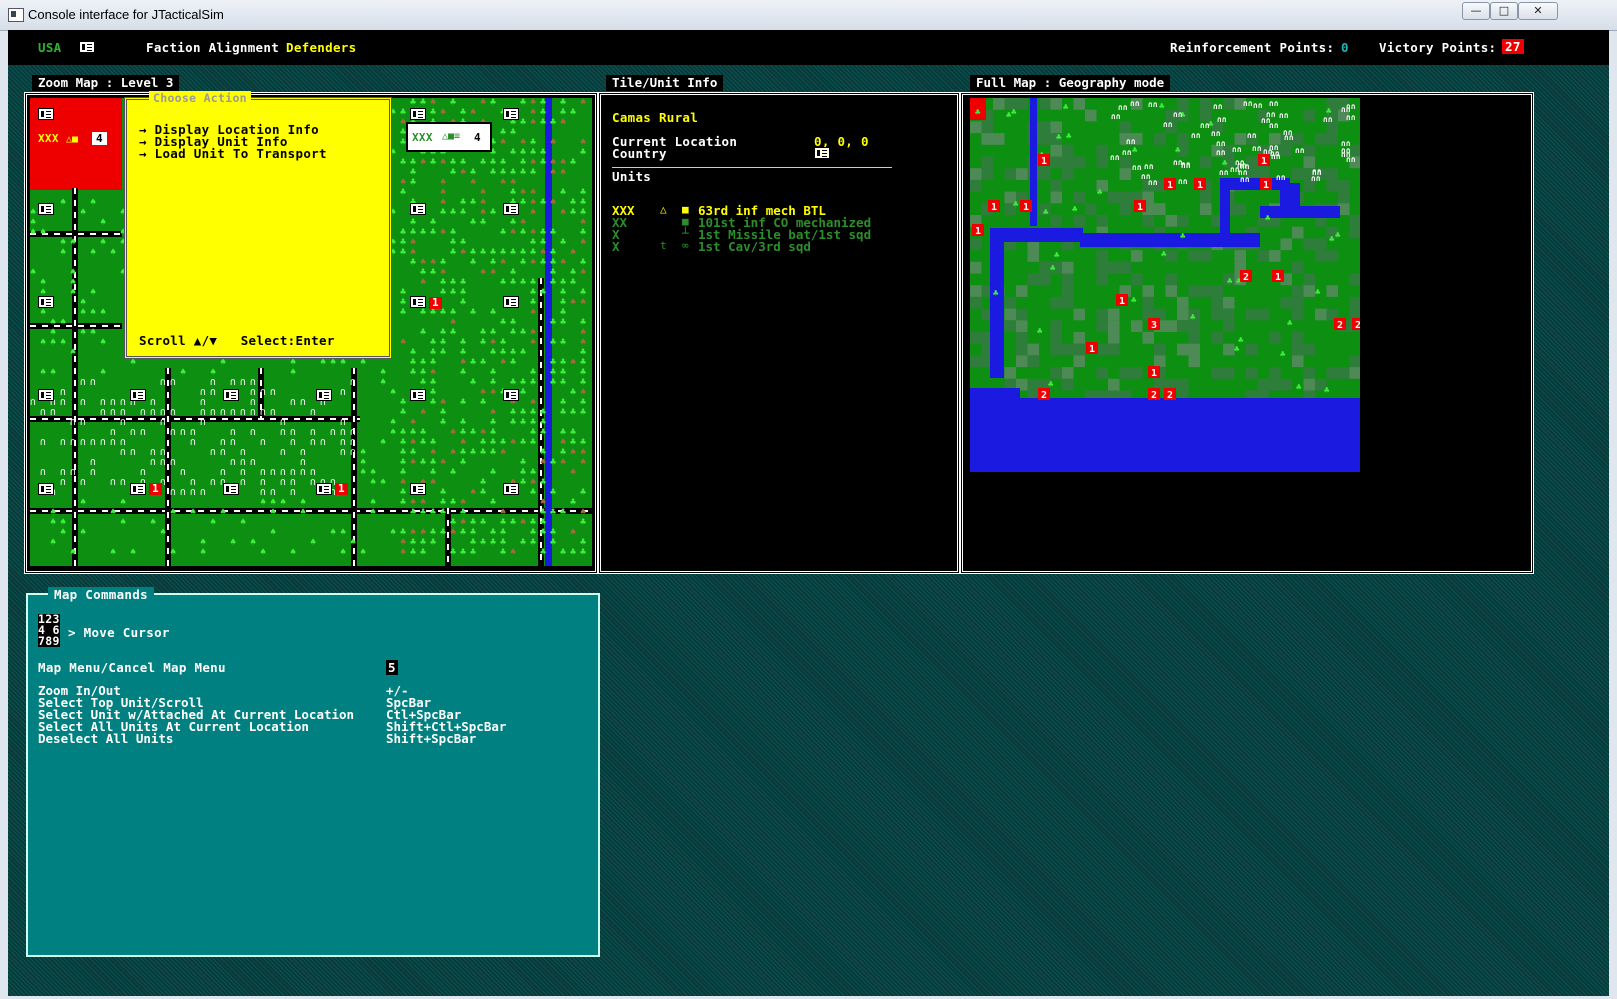 This screenshot has height=999, width=1617. Describe the element at coordinates (233, 153) in the screenshot. I see `action-load-transport: → Load Unit To Transport` at that location.